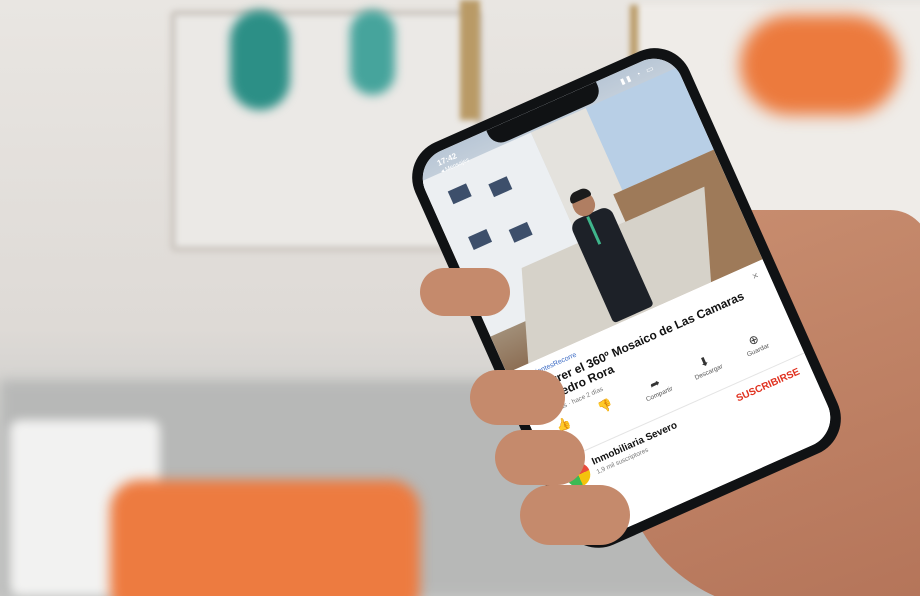 The width and height of the screenshot is (920, 596). I want to click on share-button: ➦ Compartir, so click(656, 387).